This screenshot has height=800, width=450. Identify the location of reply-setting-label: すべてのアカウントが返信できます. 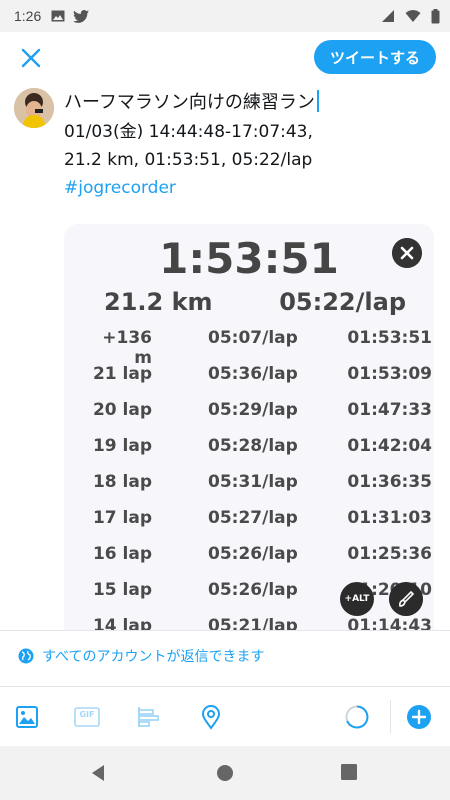
(153, 657).